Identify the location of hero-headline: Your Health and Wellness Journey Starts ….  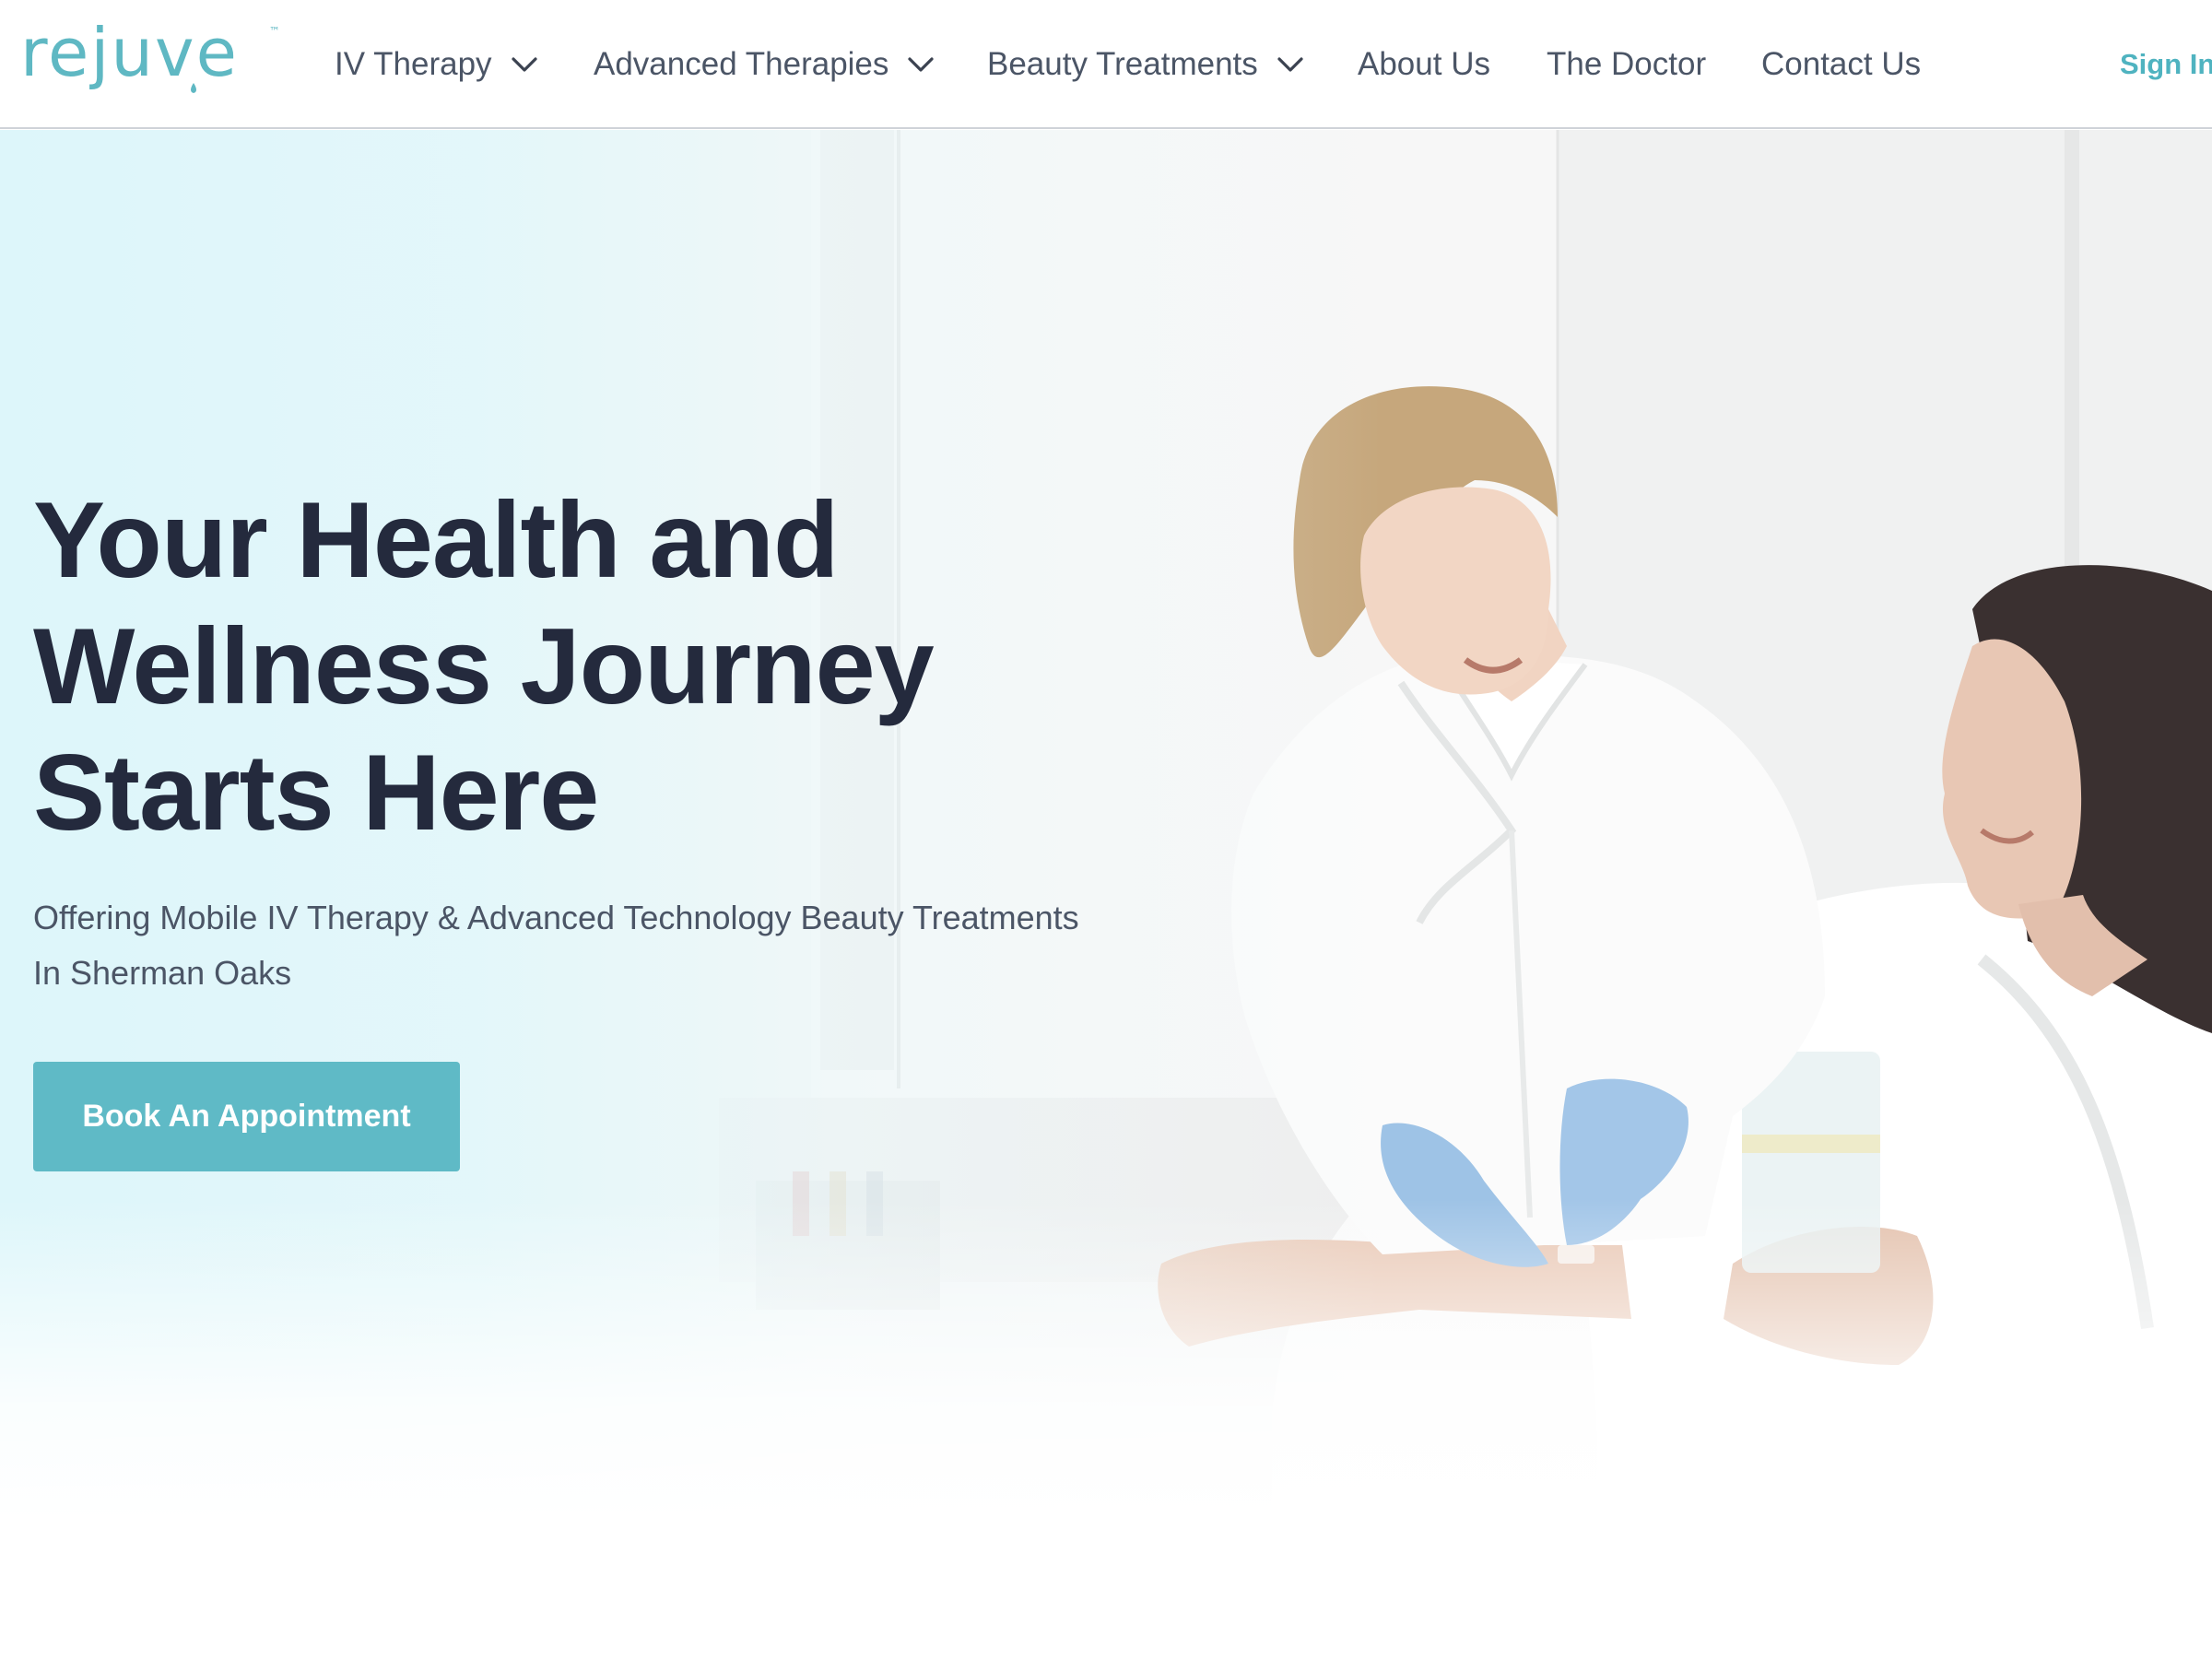
(540, 666).